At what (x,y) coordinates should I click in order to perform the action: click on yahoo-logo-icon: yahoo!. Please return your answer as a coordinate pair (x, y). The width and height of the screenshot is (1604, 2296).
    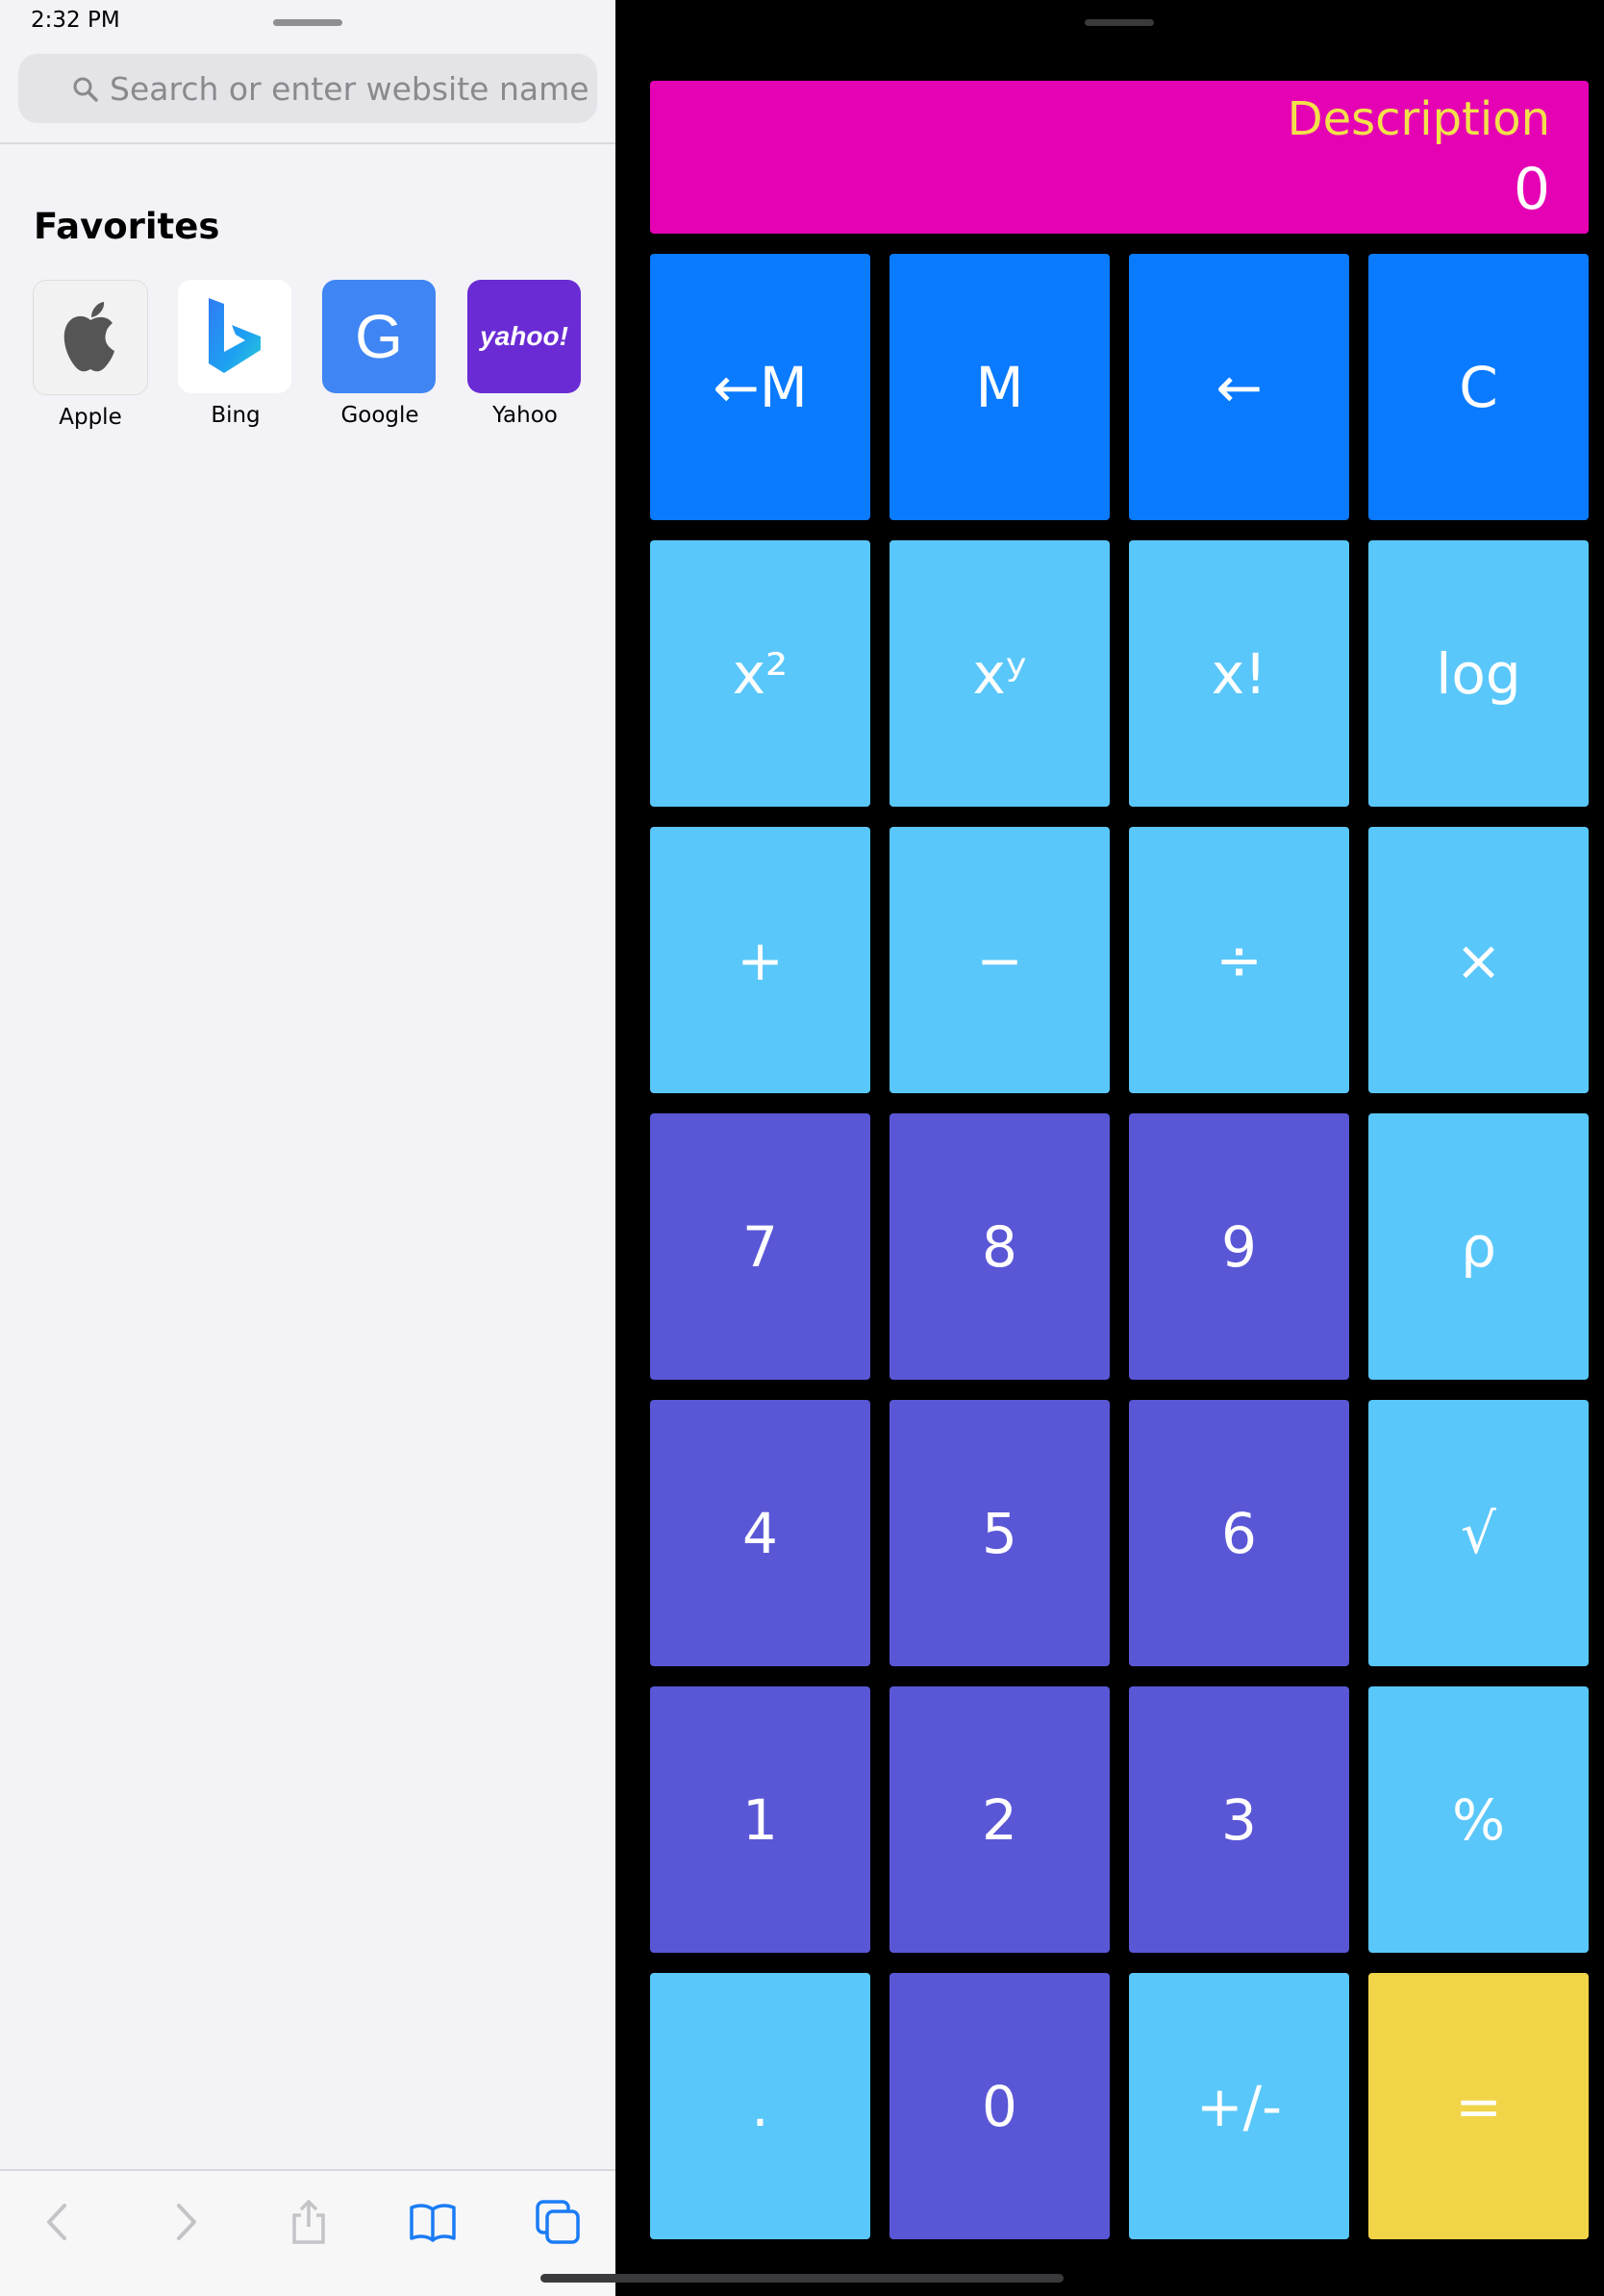
    Looking at the image, I should click on (524, 336).